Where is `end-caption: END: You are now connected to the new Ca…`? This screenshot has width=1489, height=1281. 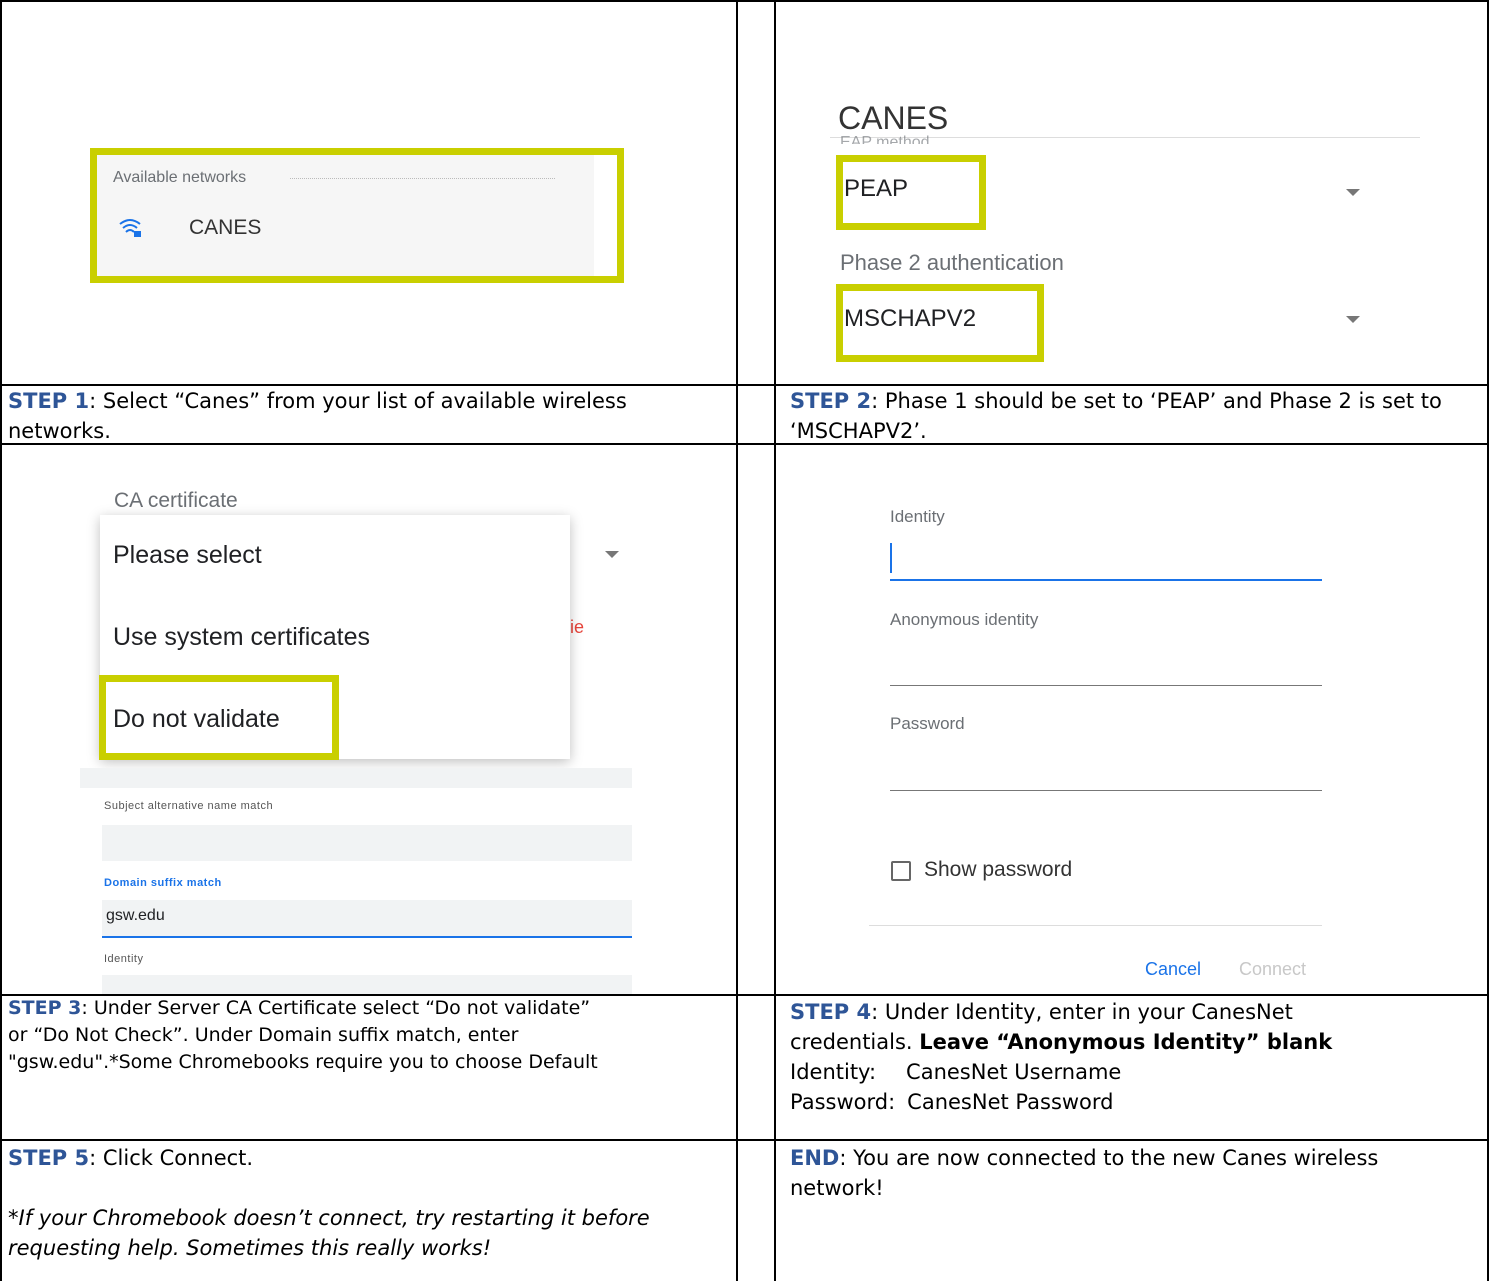 end-caption: END: You are now connected to the new Ca… is located at coordinates (1130, 1173).